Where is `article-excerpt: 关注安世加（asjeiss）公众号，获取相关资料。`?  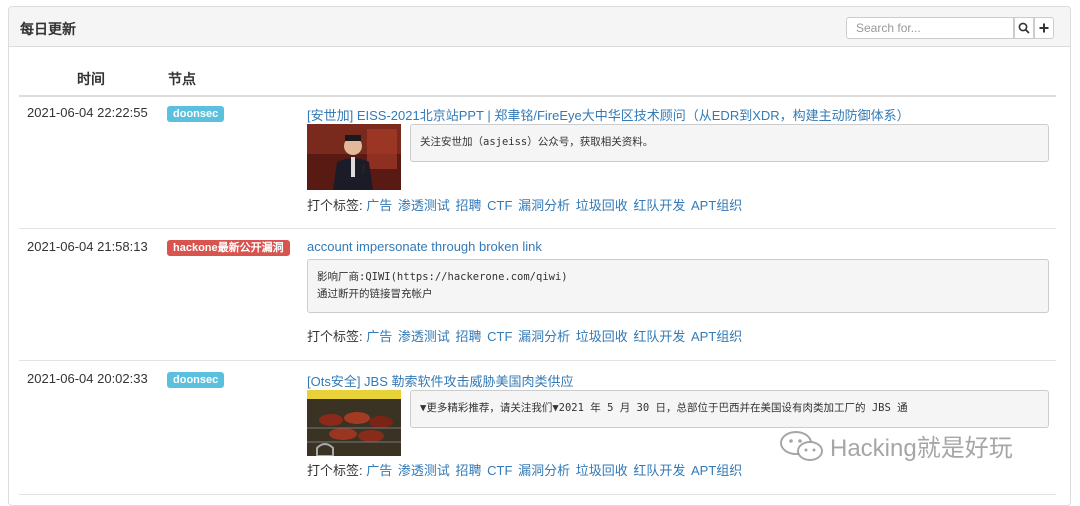
article-excerpt: 关注安世加（asjeiss）公众号，获取相关资料。 is located at coordinates (729, 143).